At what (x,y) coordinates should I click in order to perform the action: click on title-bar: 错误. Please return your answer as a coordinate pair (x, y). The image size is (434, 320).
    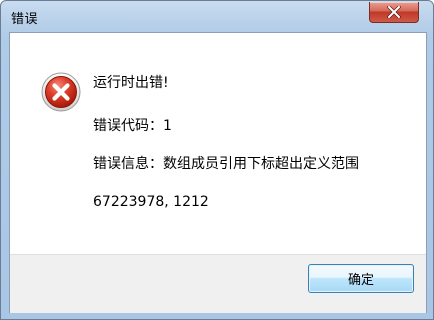
    Looking at the image, I should click on (217, 17).